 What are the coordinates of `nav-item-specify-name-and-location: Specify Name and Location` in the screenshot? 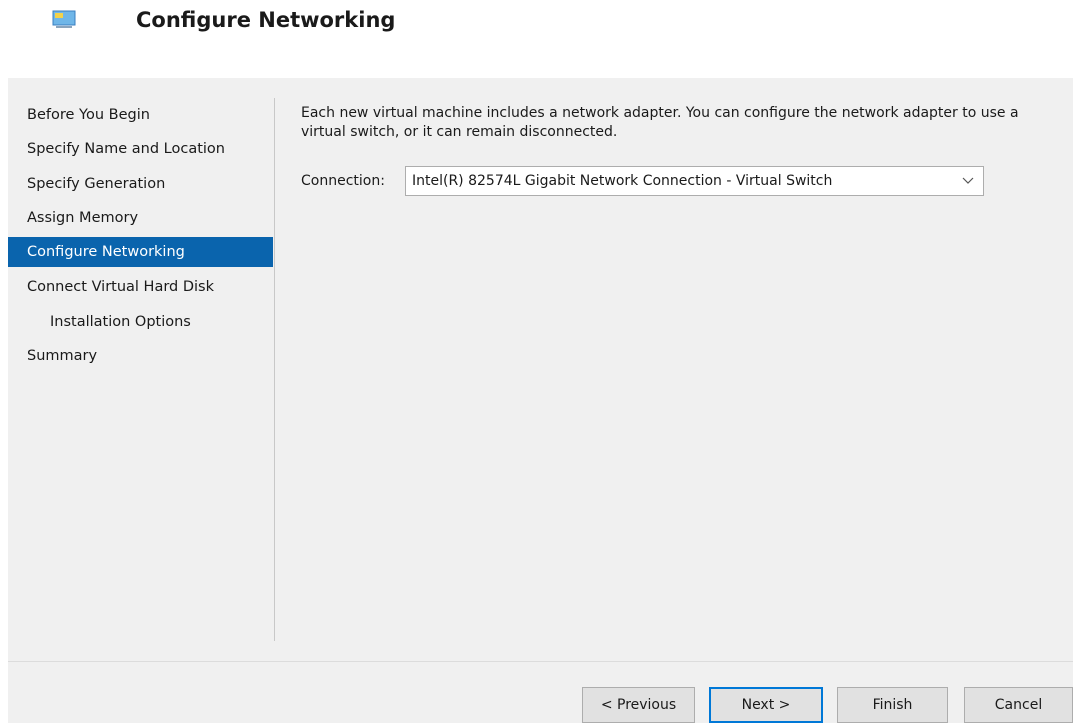 It's located at (140, 149).